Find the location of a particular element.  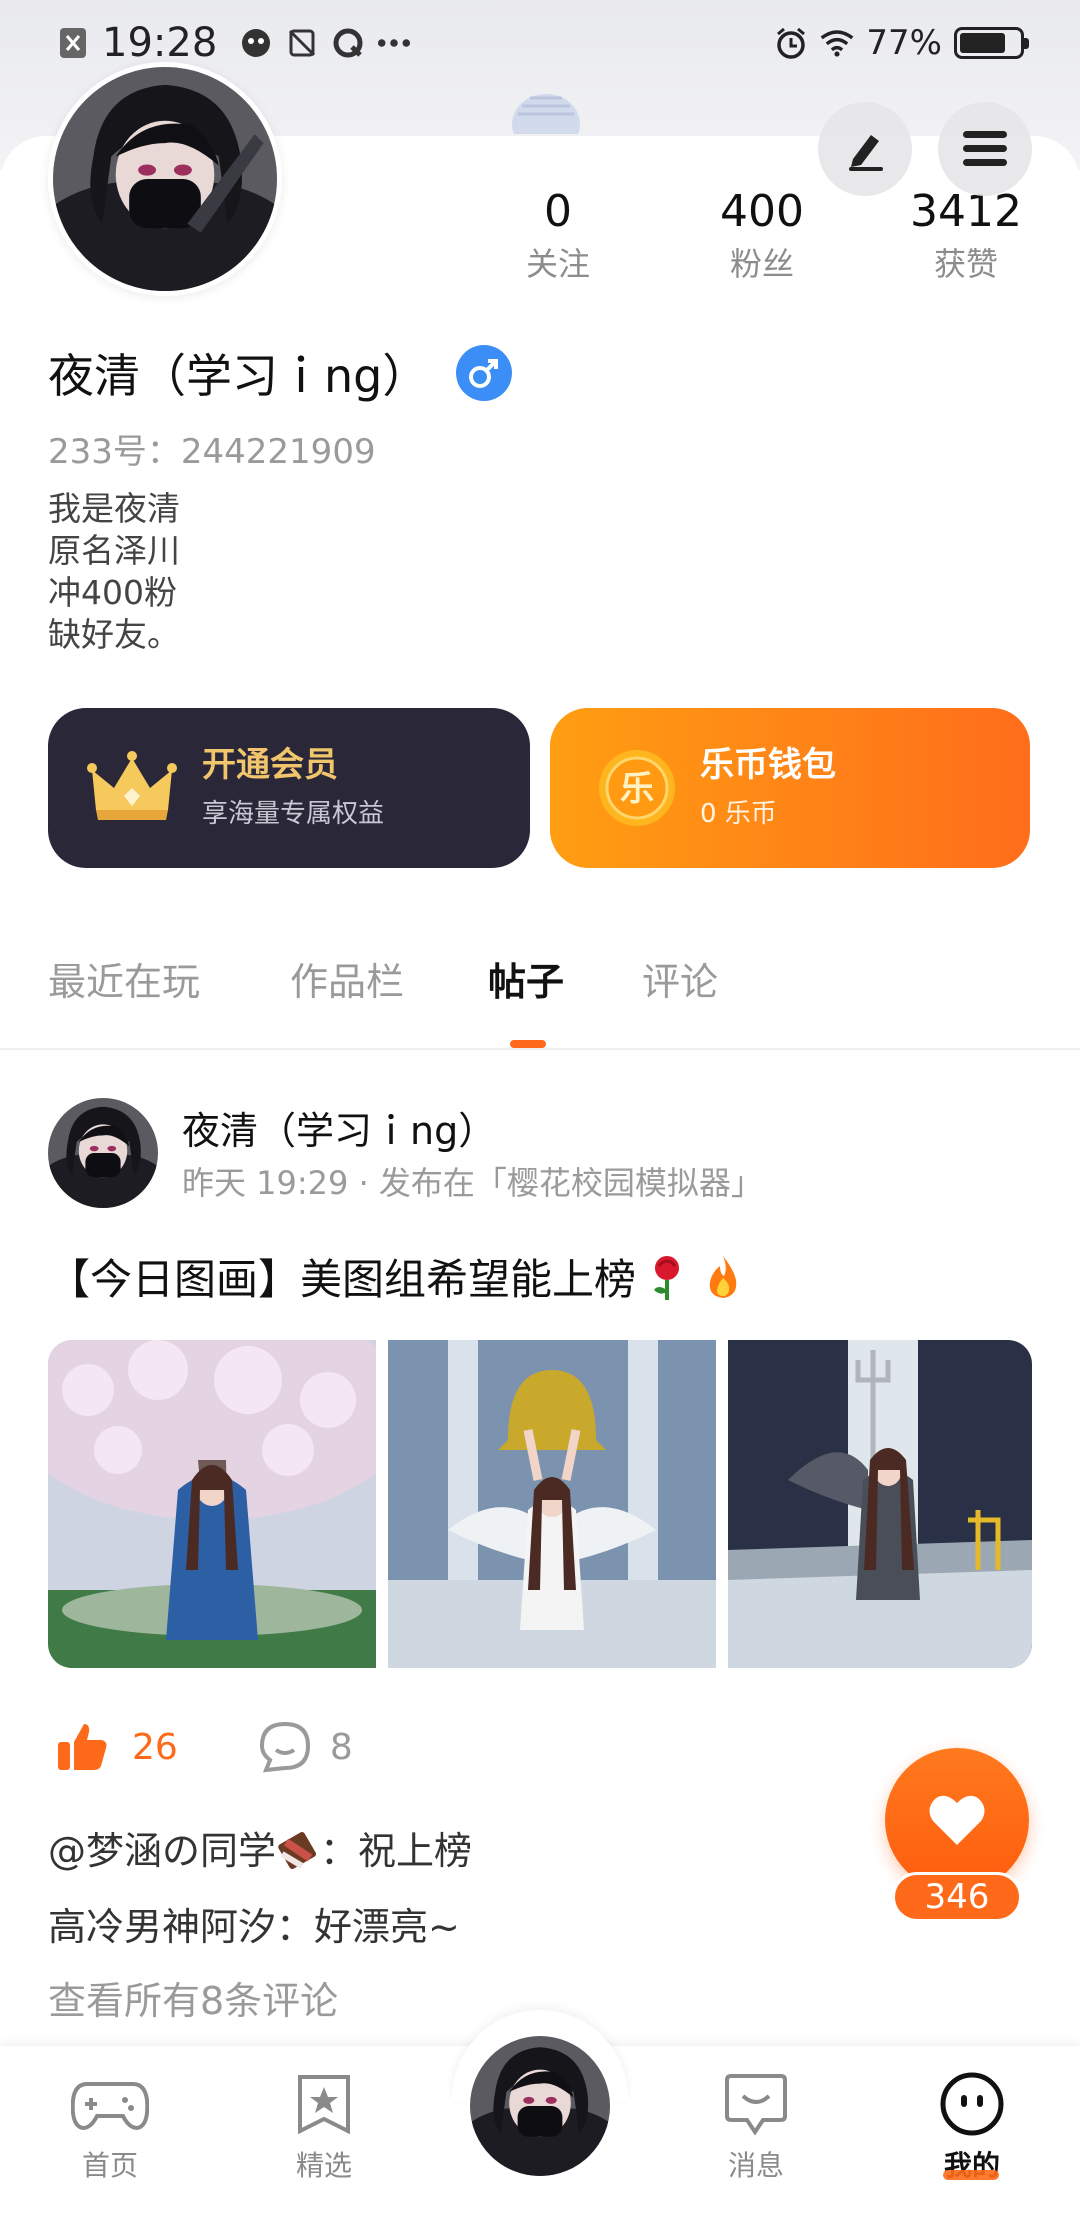

favorite-count: 346 is located at coordinates (957, 1897).